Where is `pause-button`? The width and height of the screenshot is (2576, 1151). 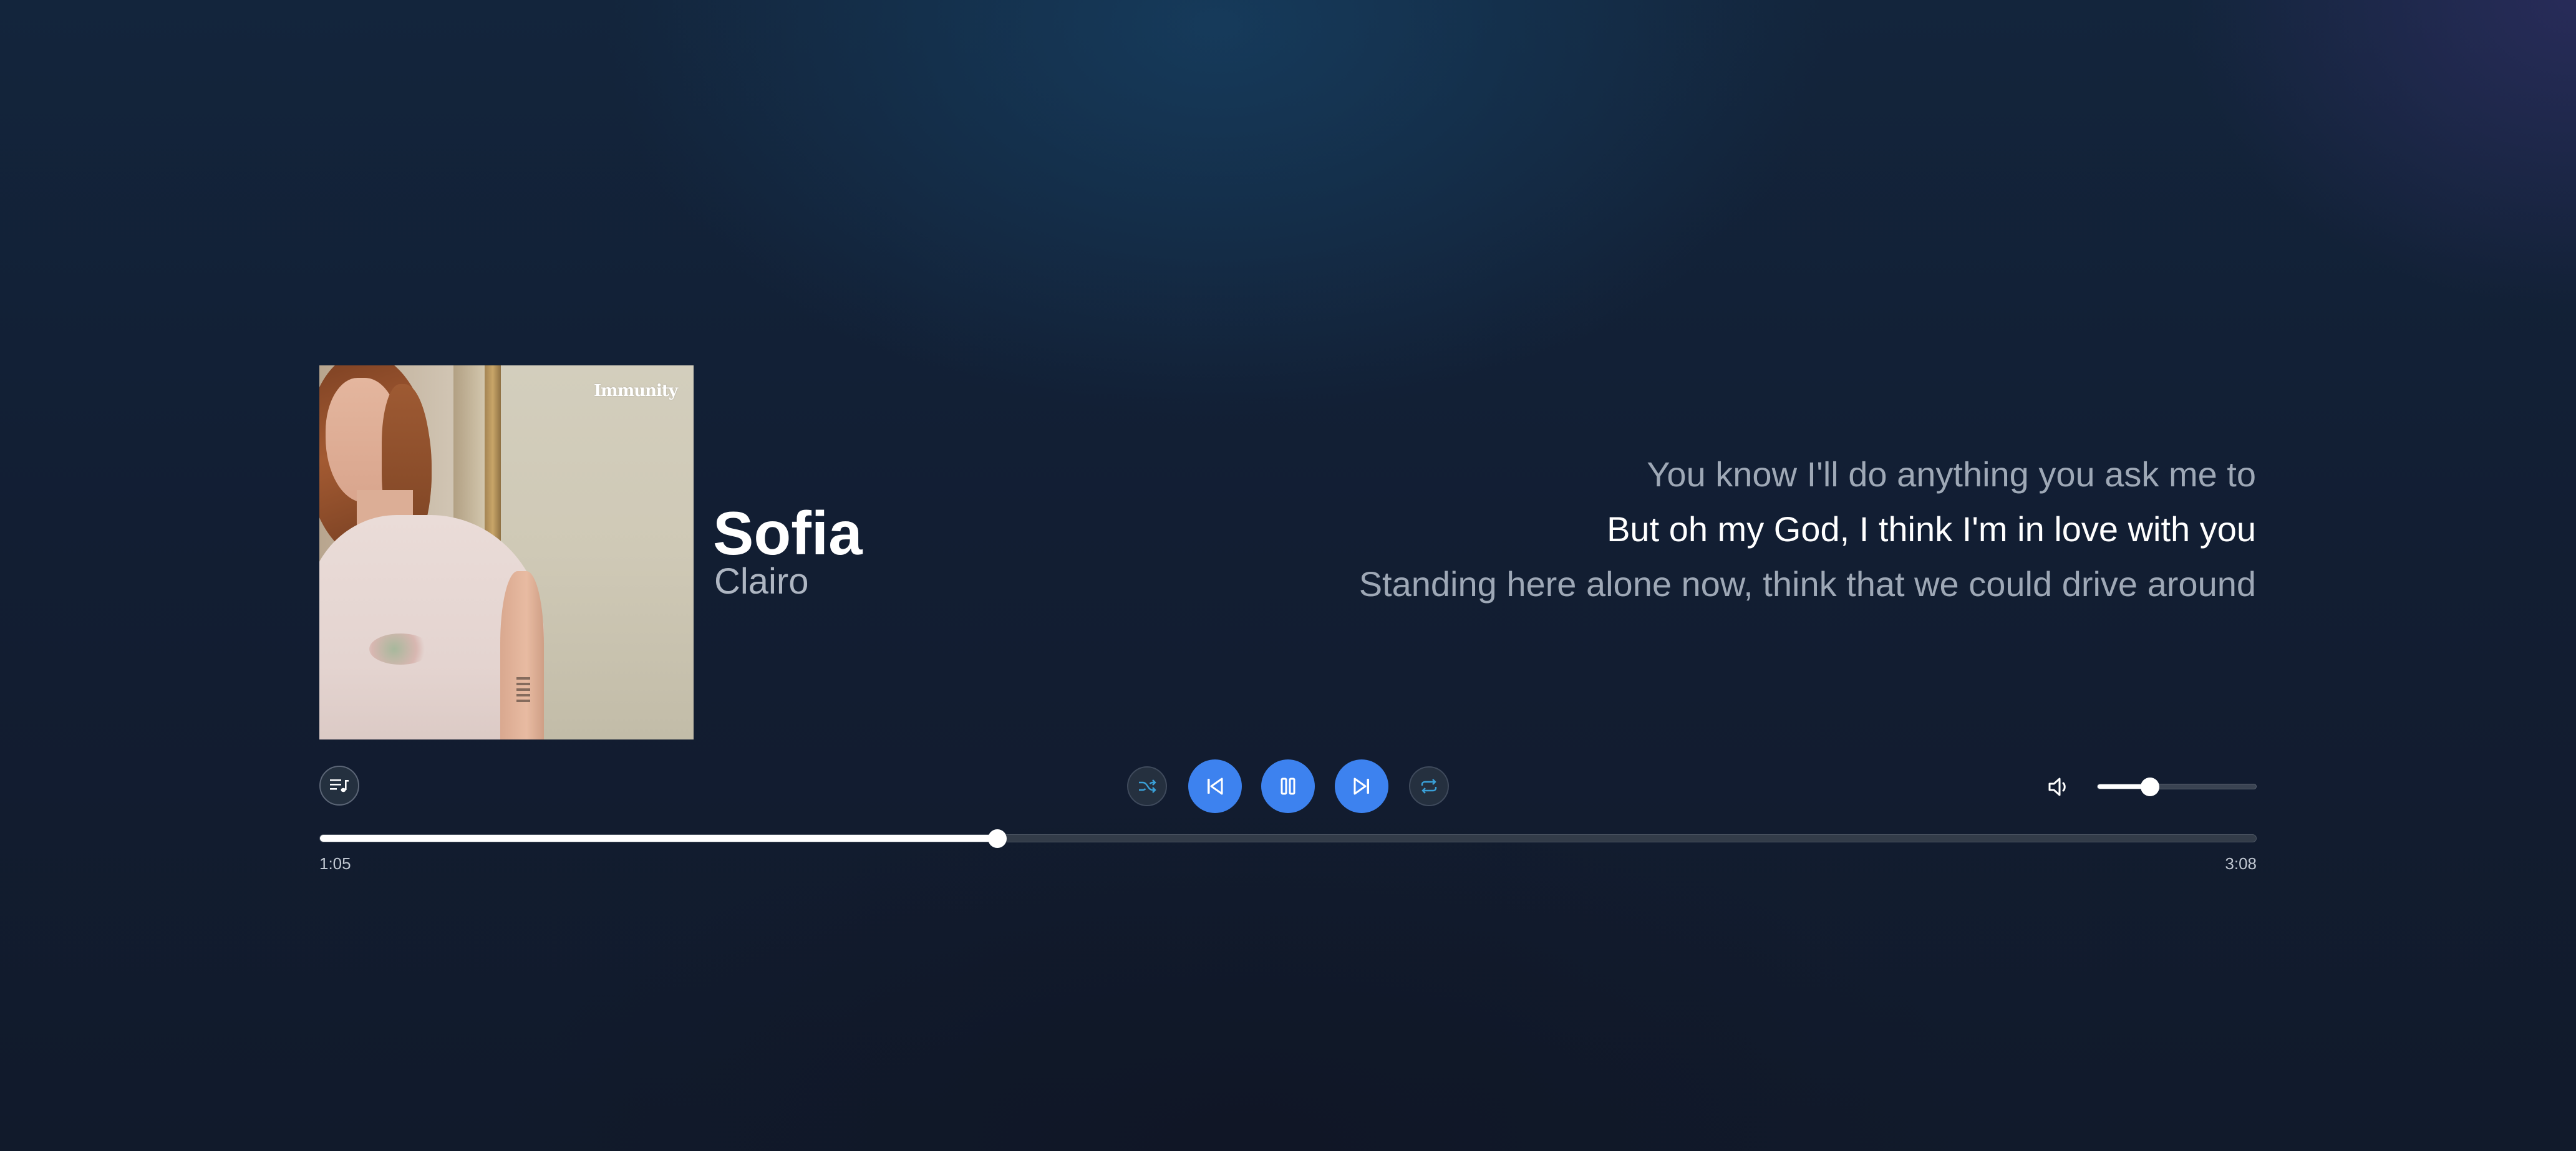 pause-button is located at coordinates (1288, 786).